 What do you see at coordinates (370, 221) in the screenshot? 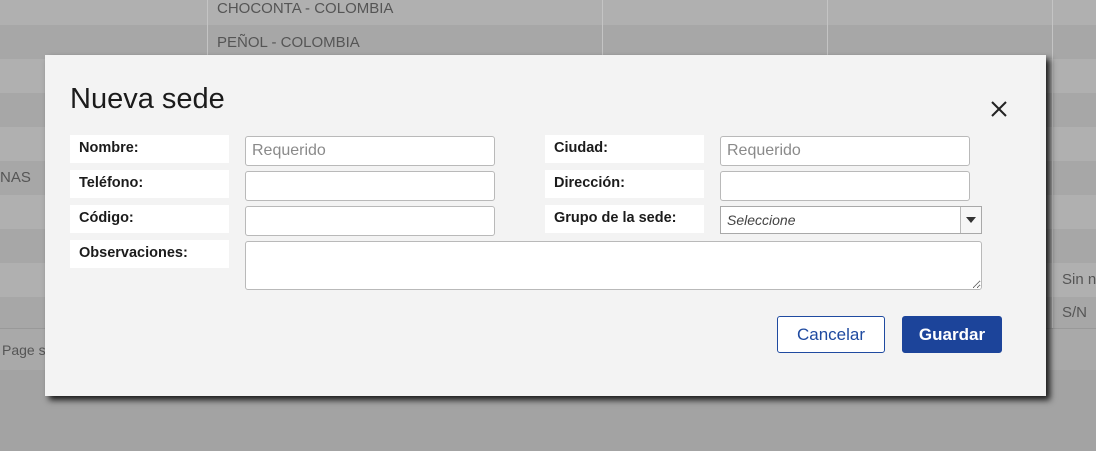
I see `codigo-input` at bounding box center [370, 221].